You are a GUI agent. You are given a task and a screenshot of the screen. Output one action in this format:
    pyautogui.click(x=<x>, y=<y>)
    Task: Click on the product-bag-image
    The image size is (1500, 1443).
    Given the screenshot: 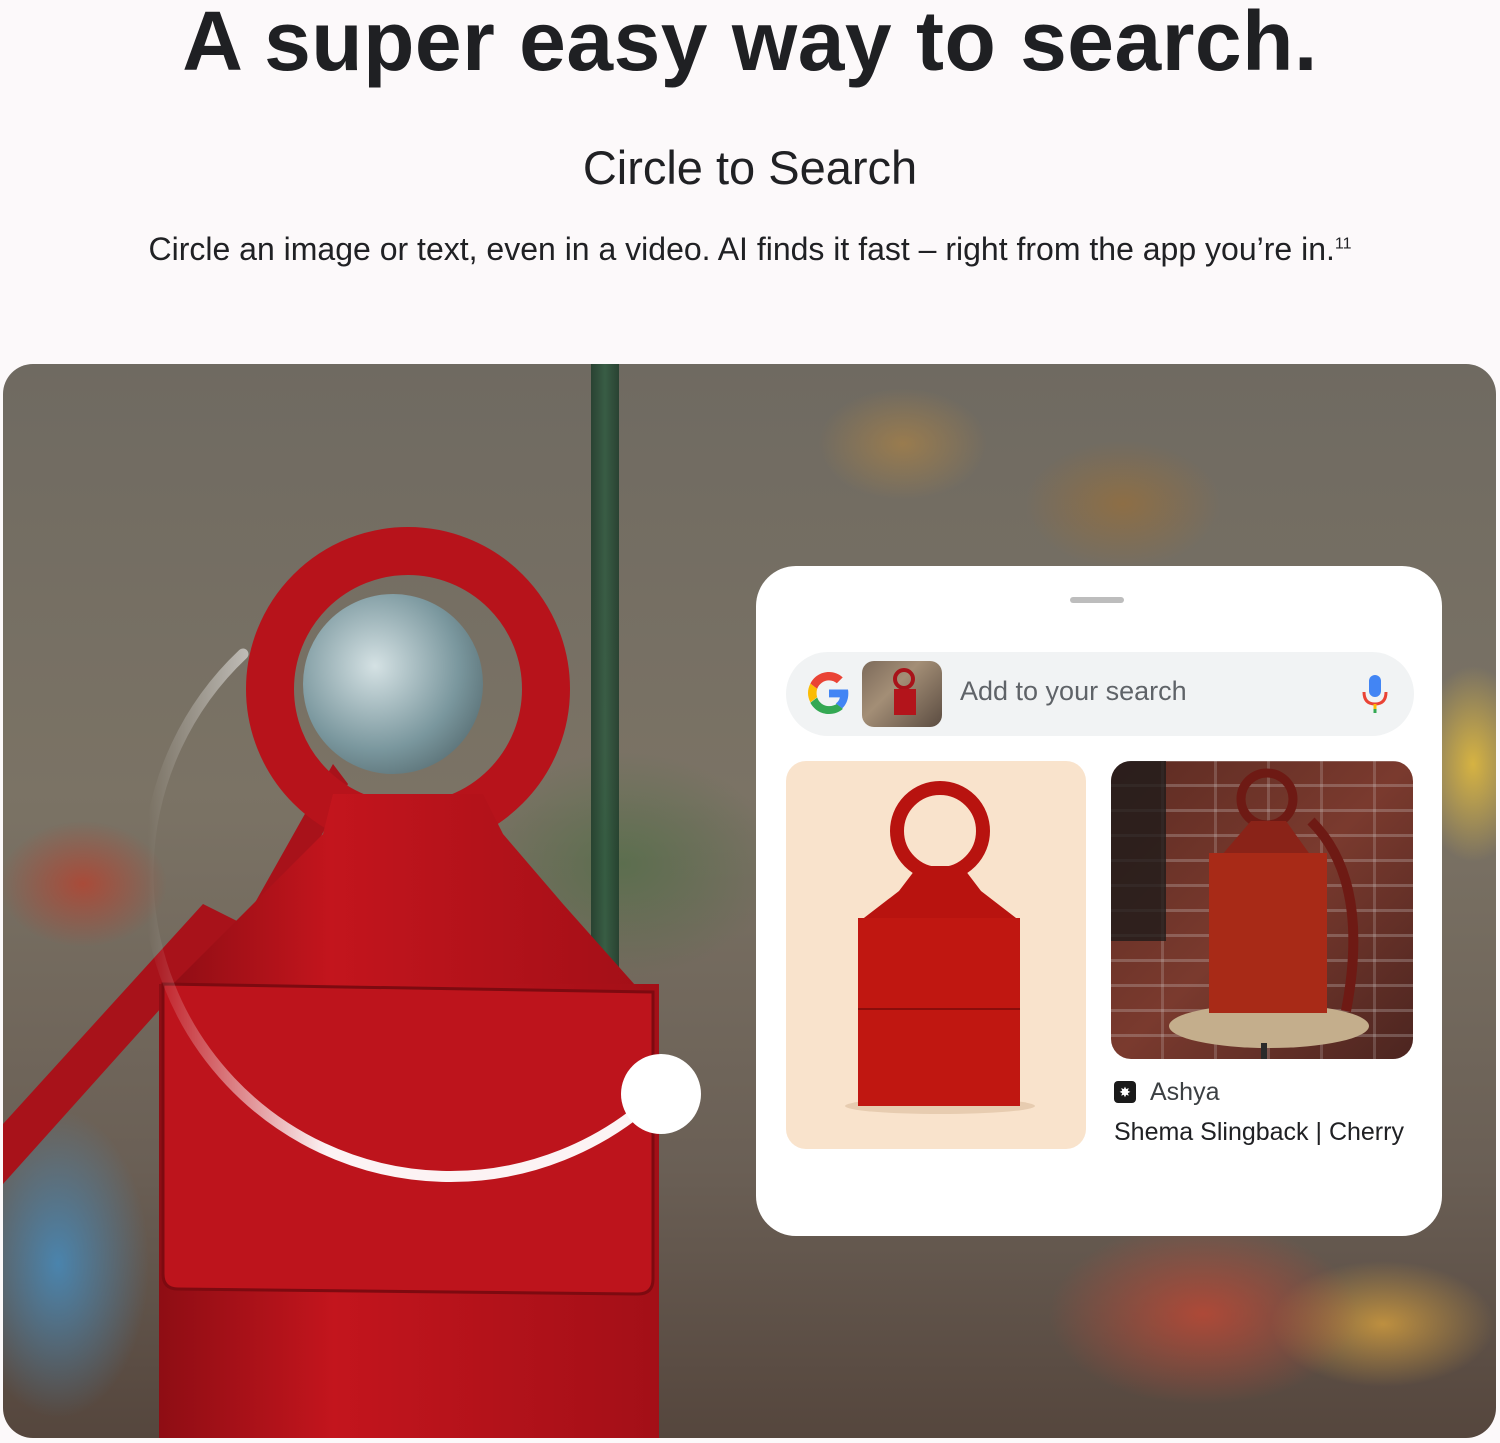 What is the action you would take?
    pyautogui.click(x=940, y=947)
    